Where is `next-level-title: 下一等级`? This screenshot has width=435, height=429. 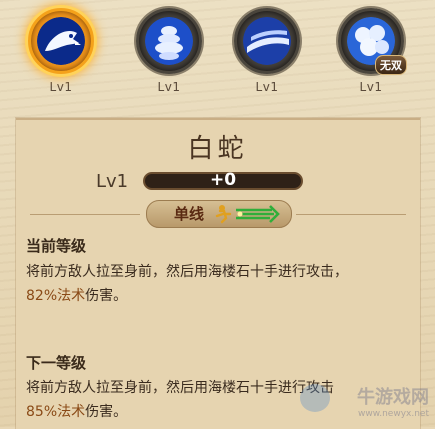
next-level-title: 下一等级 is located at coordinates (56, 363).